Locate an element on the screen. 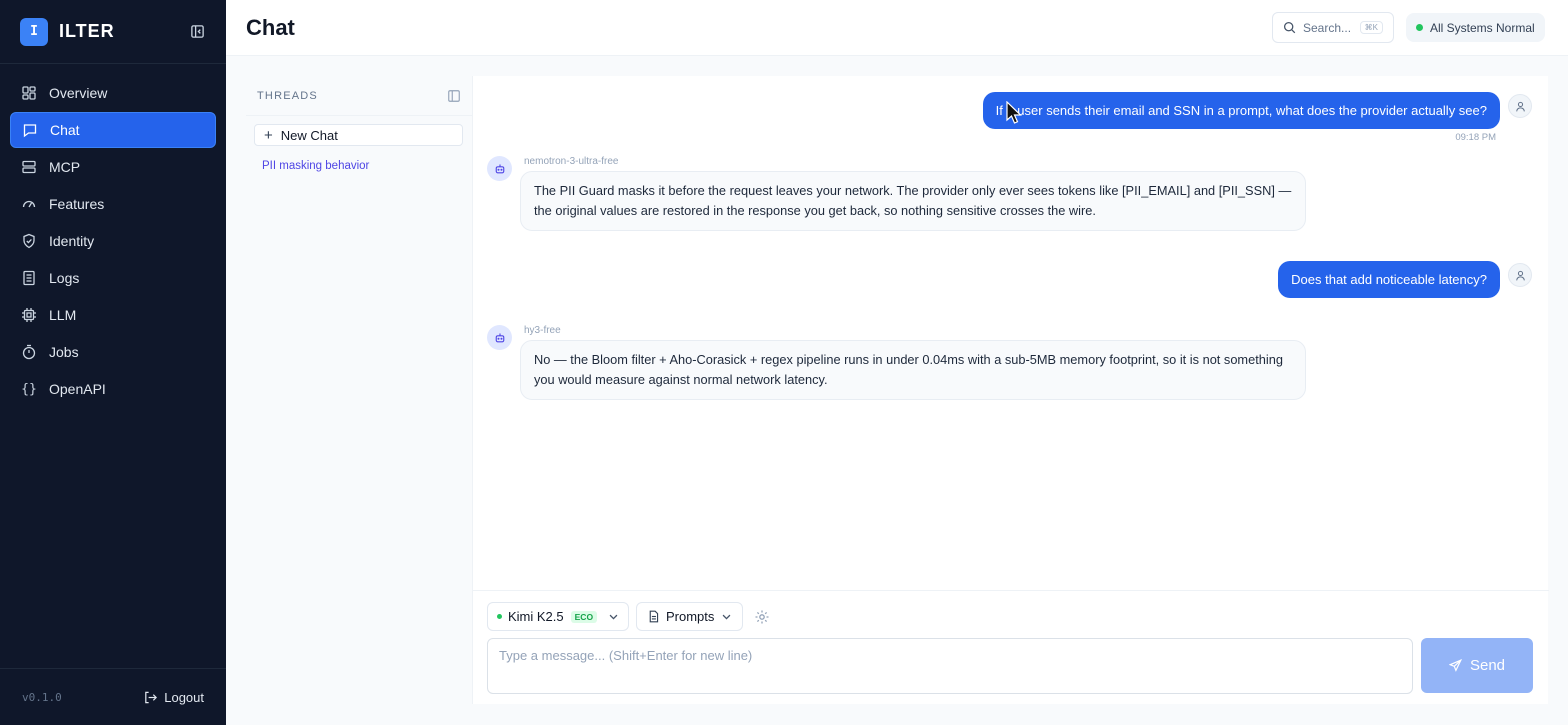 Image resolution: width=1568 pixels, height=725 pixels. app-logo: I is located at coordinates (34, 31).